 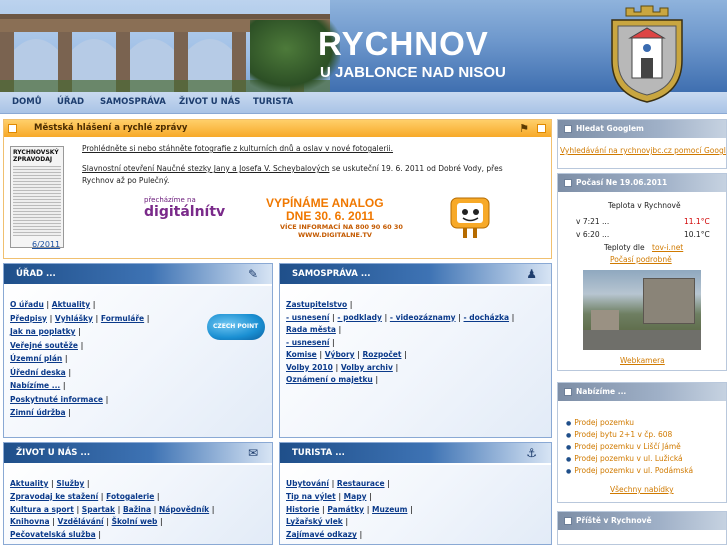 What do you see at coordinates (42, 331) in the screenshot?
I see `urad-link: Jak na poplatky` at bounding box center [42, 331].